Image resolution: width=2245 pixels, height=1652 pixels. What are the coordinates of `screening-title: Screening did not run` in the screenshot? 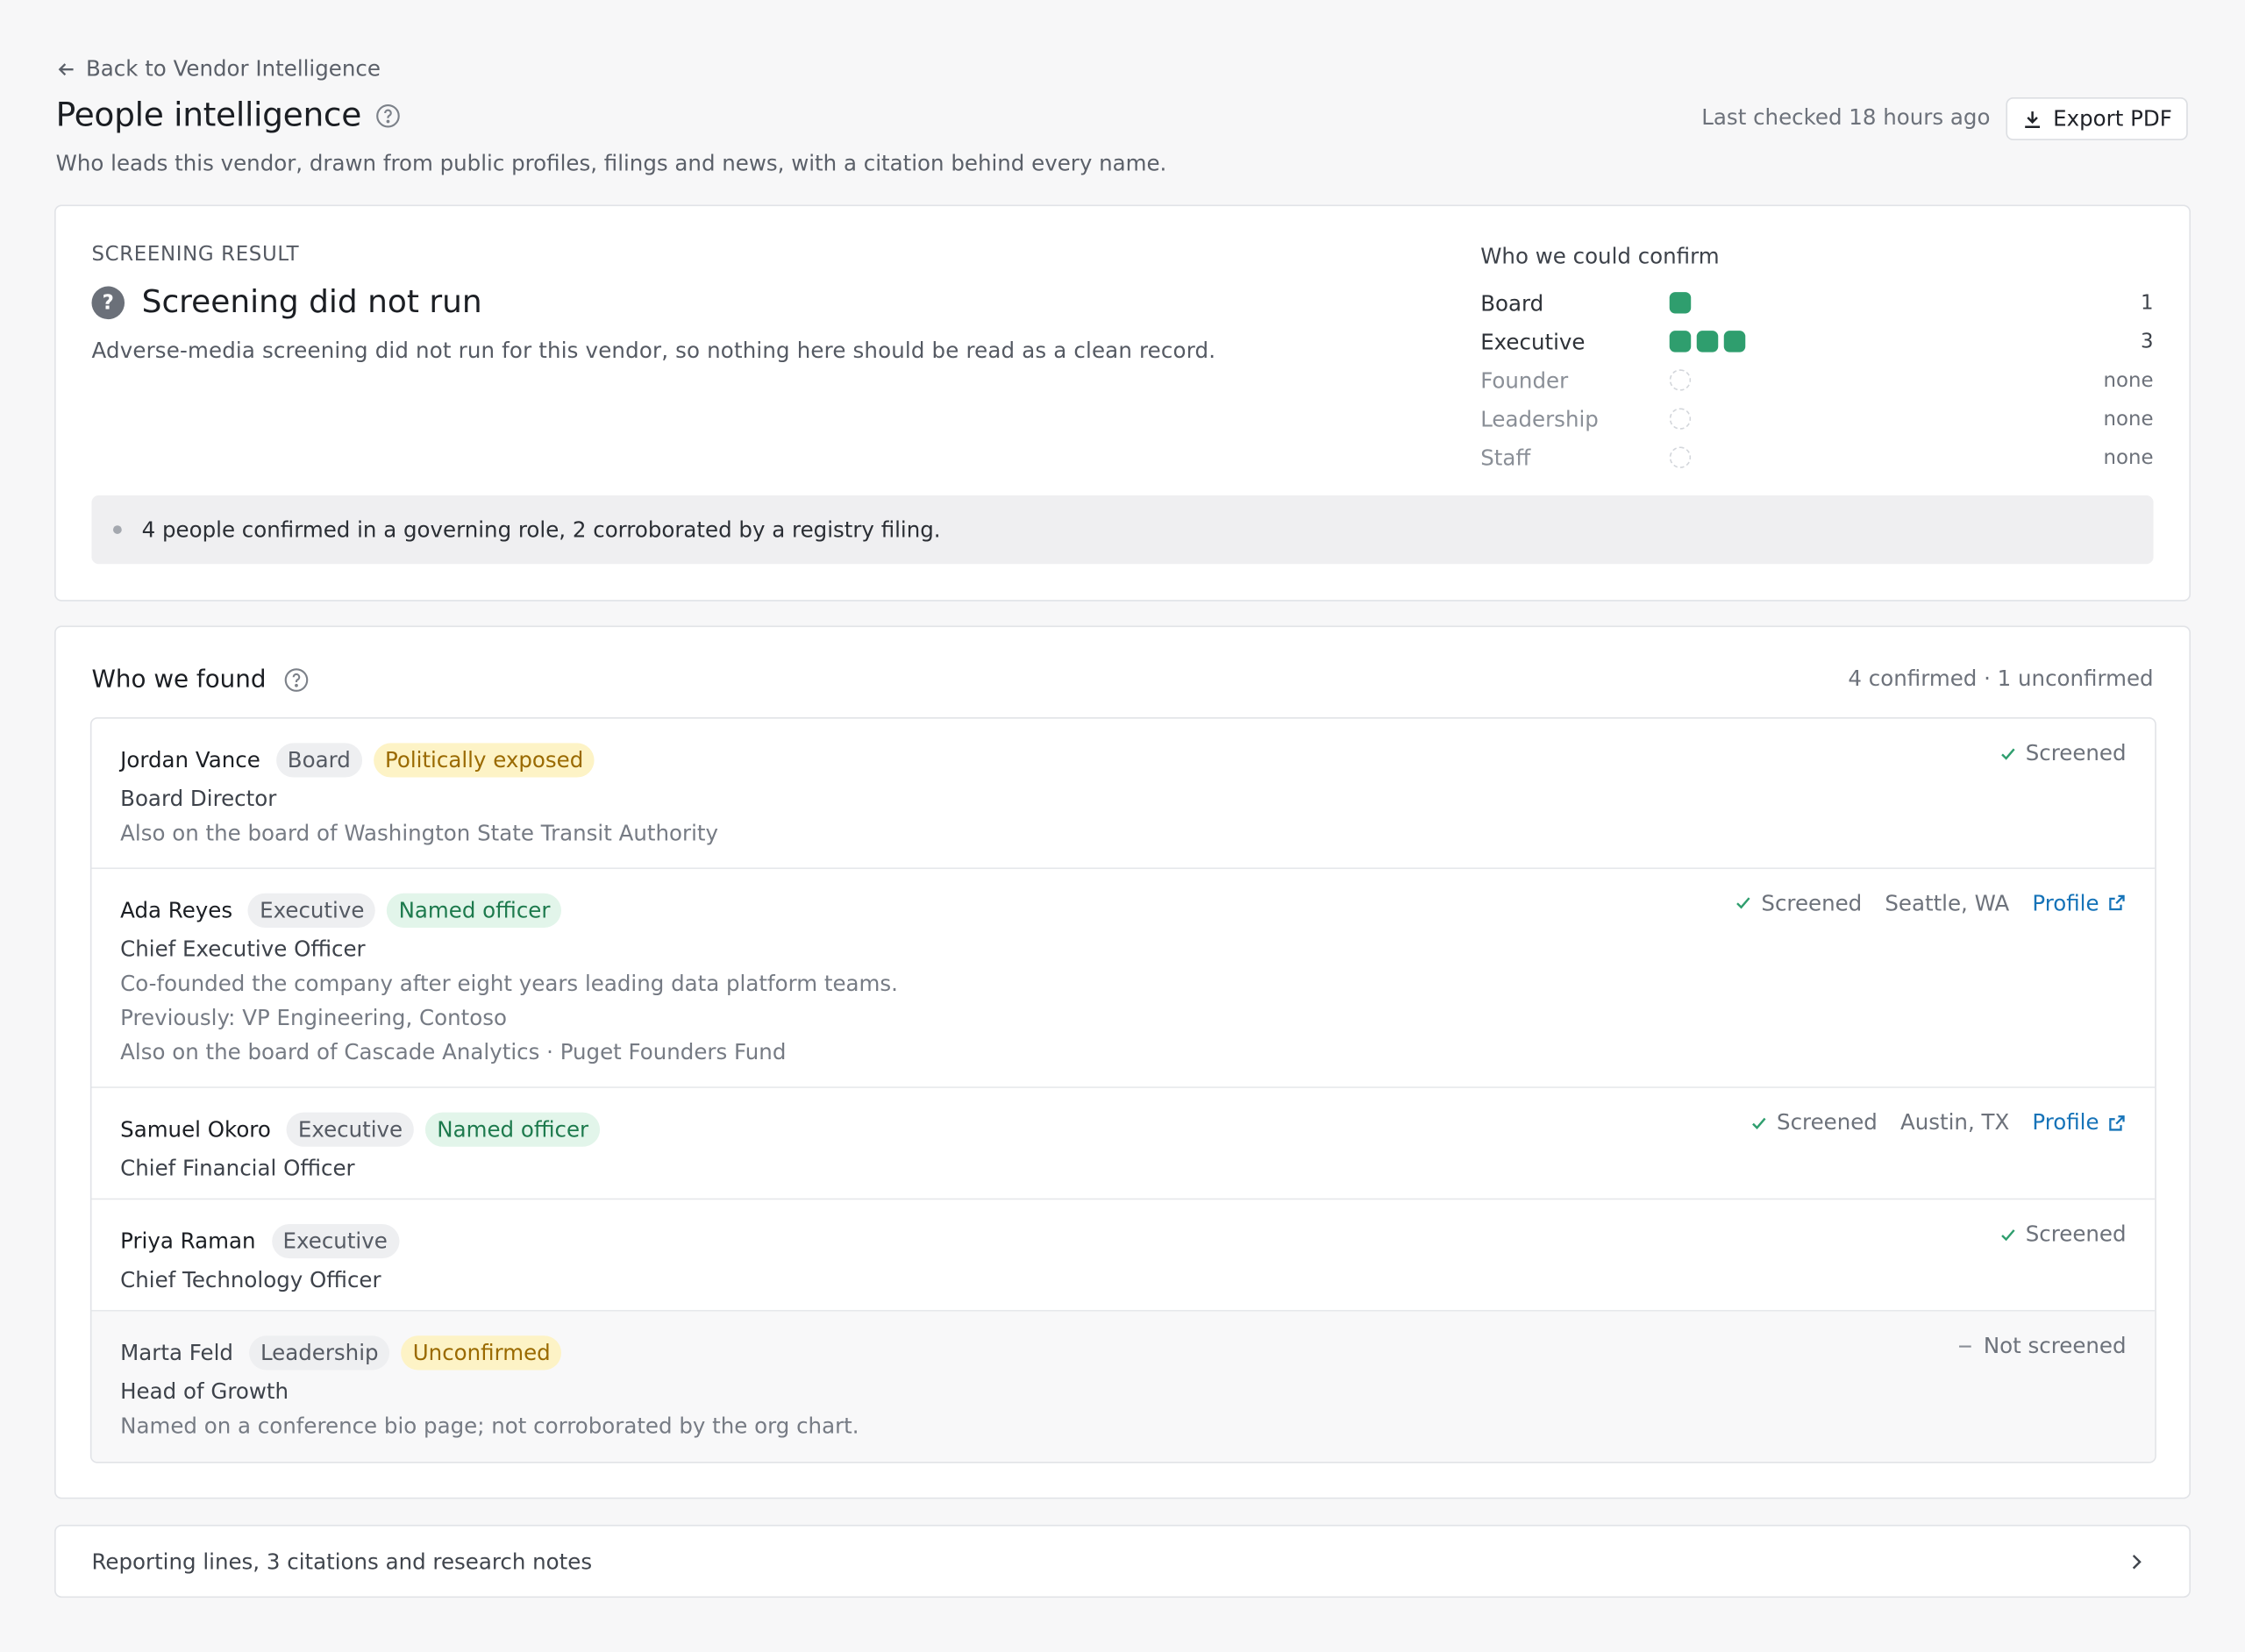 It's located at (311, 302).